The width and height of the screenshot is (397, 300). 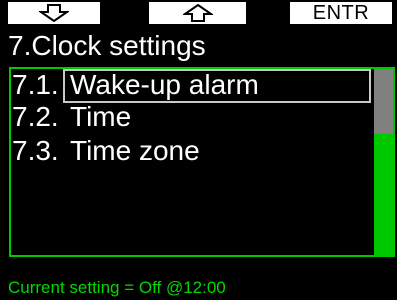 I want to click on menu-item-label: Time zone, so click(x=135, y=150).